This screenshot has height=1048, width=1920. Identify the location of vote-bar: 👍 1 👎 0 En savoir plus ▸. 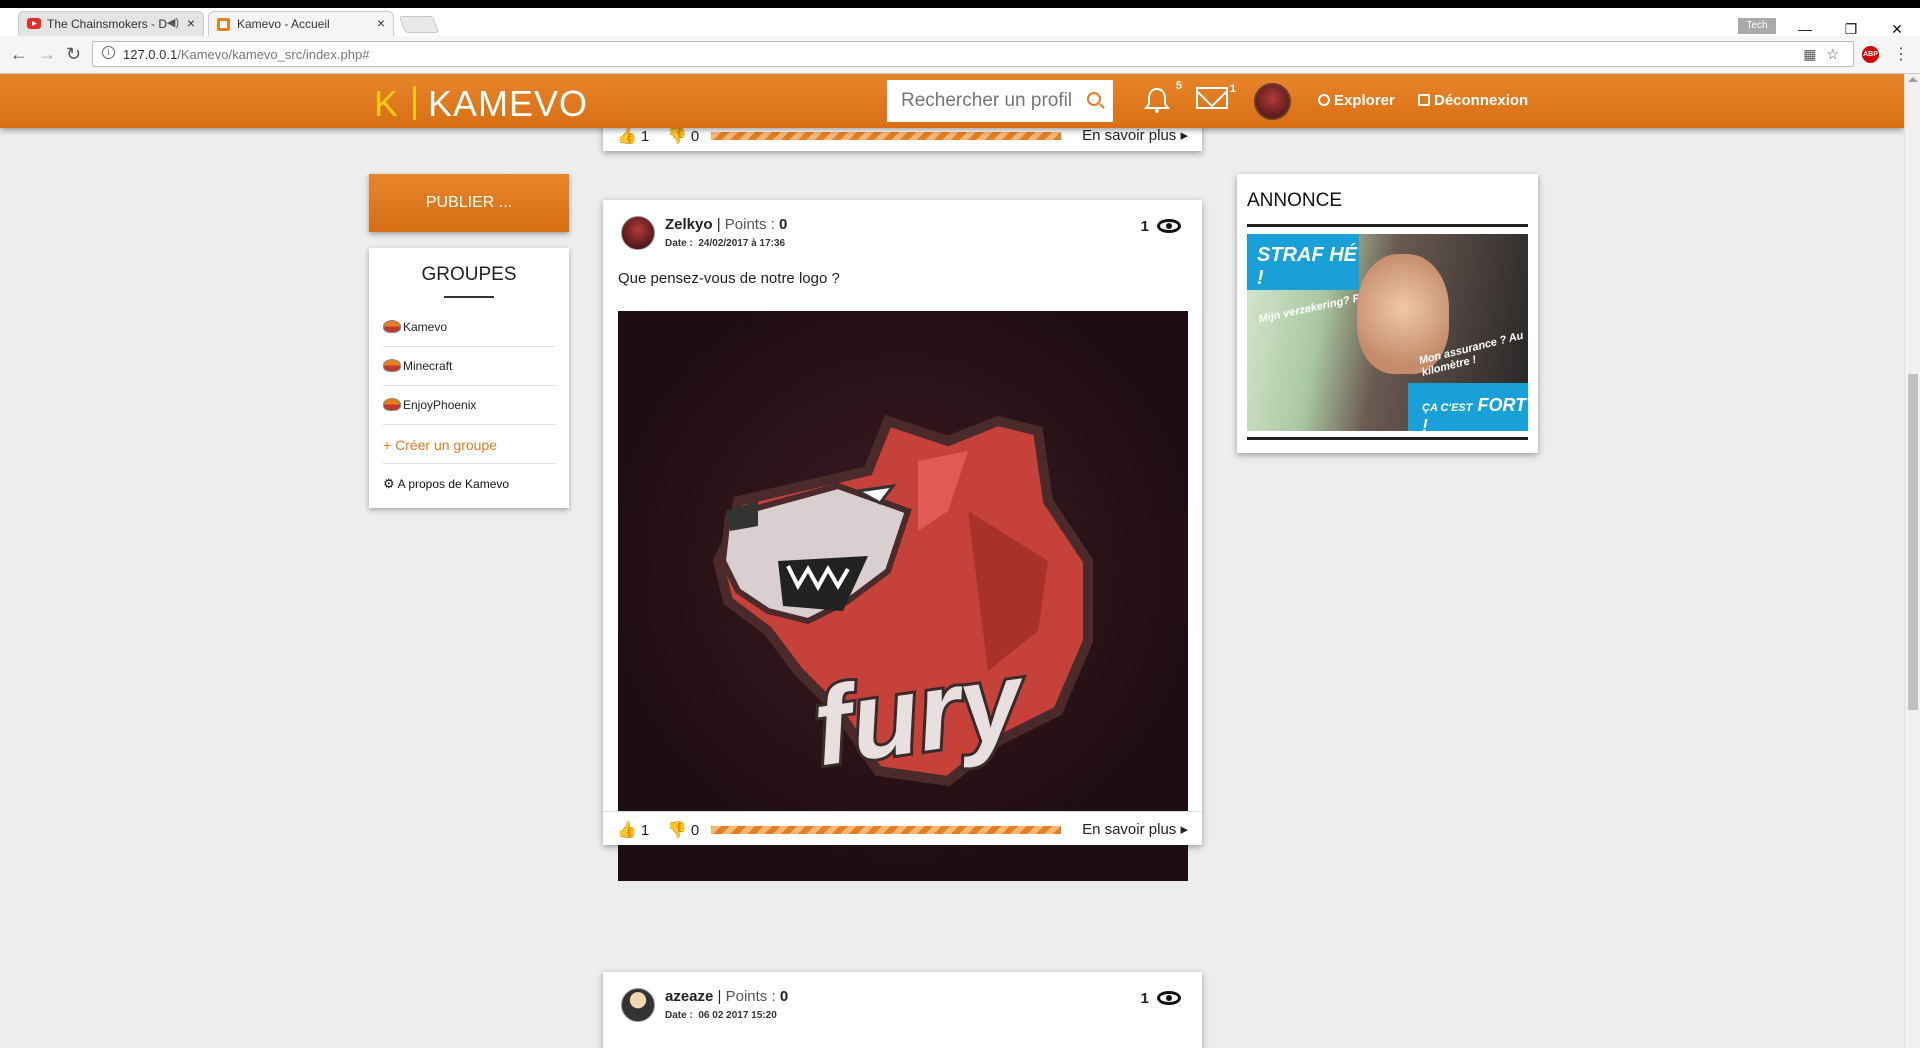
(902, 828).